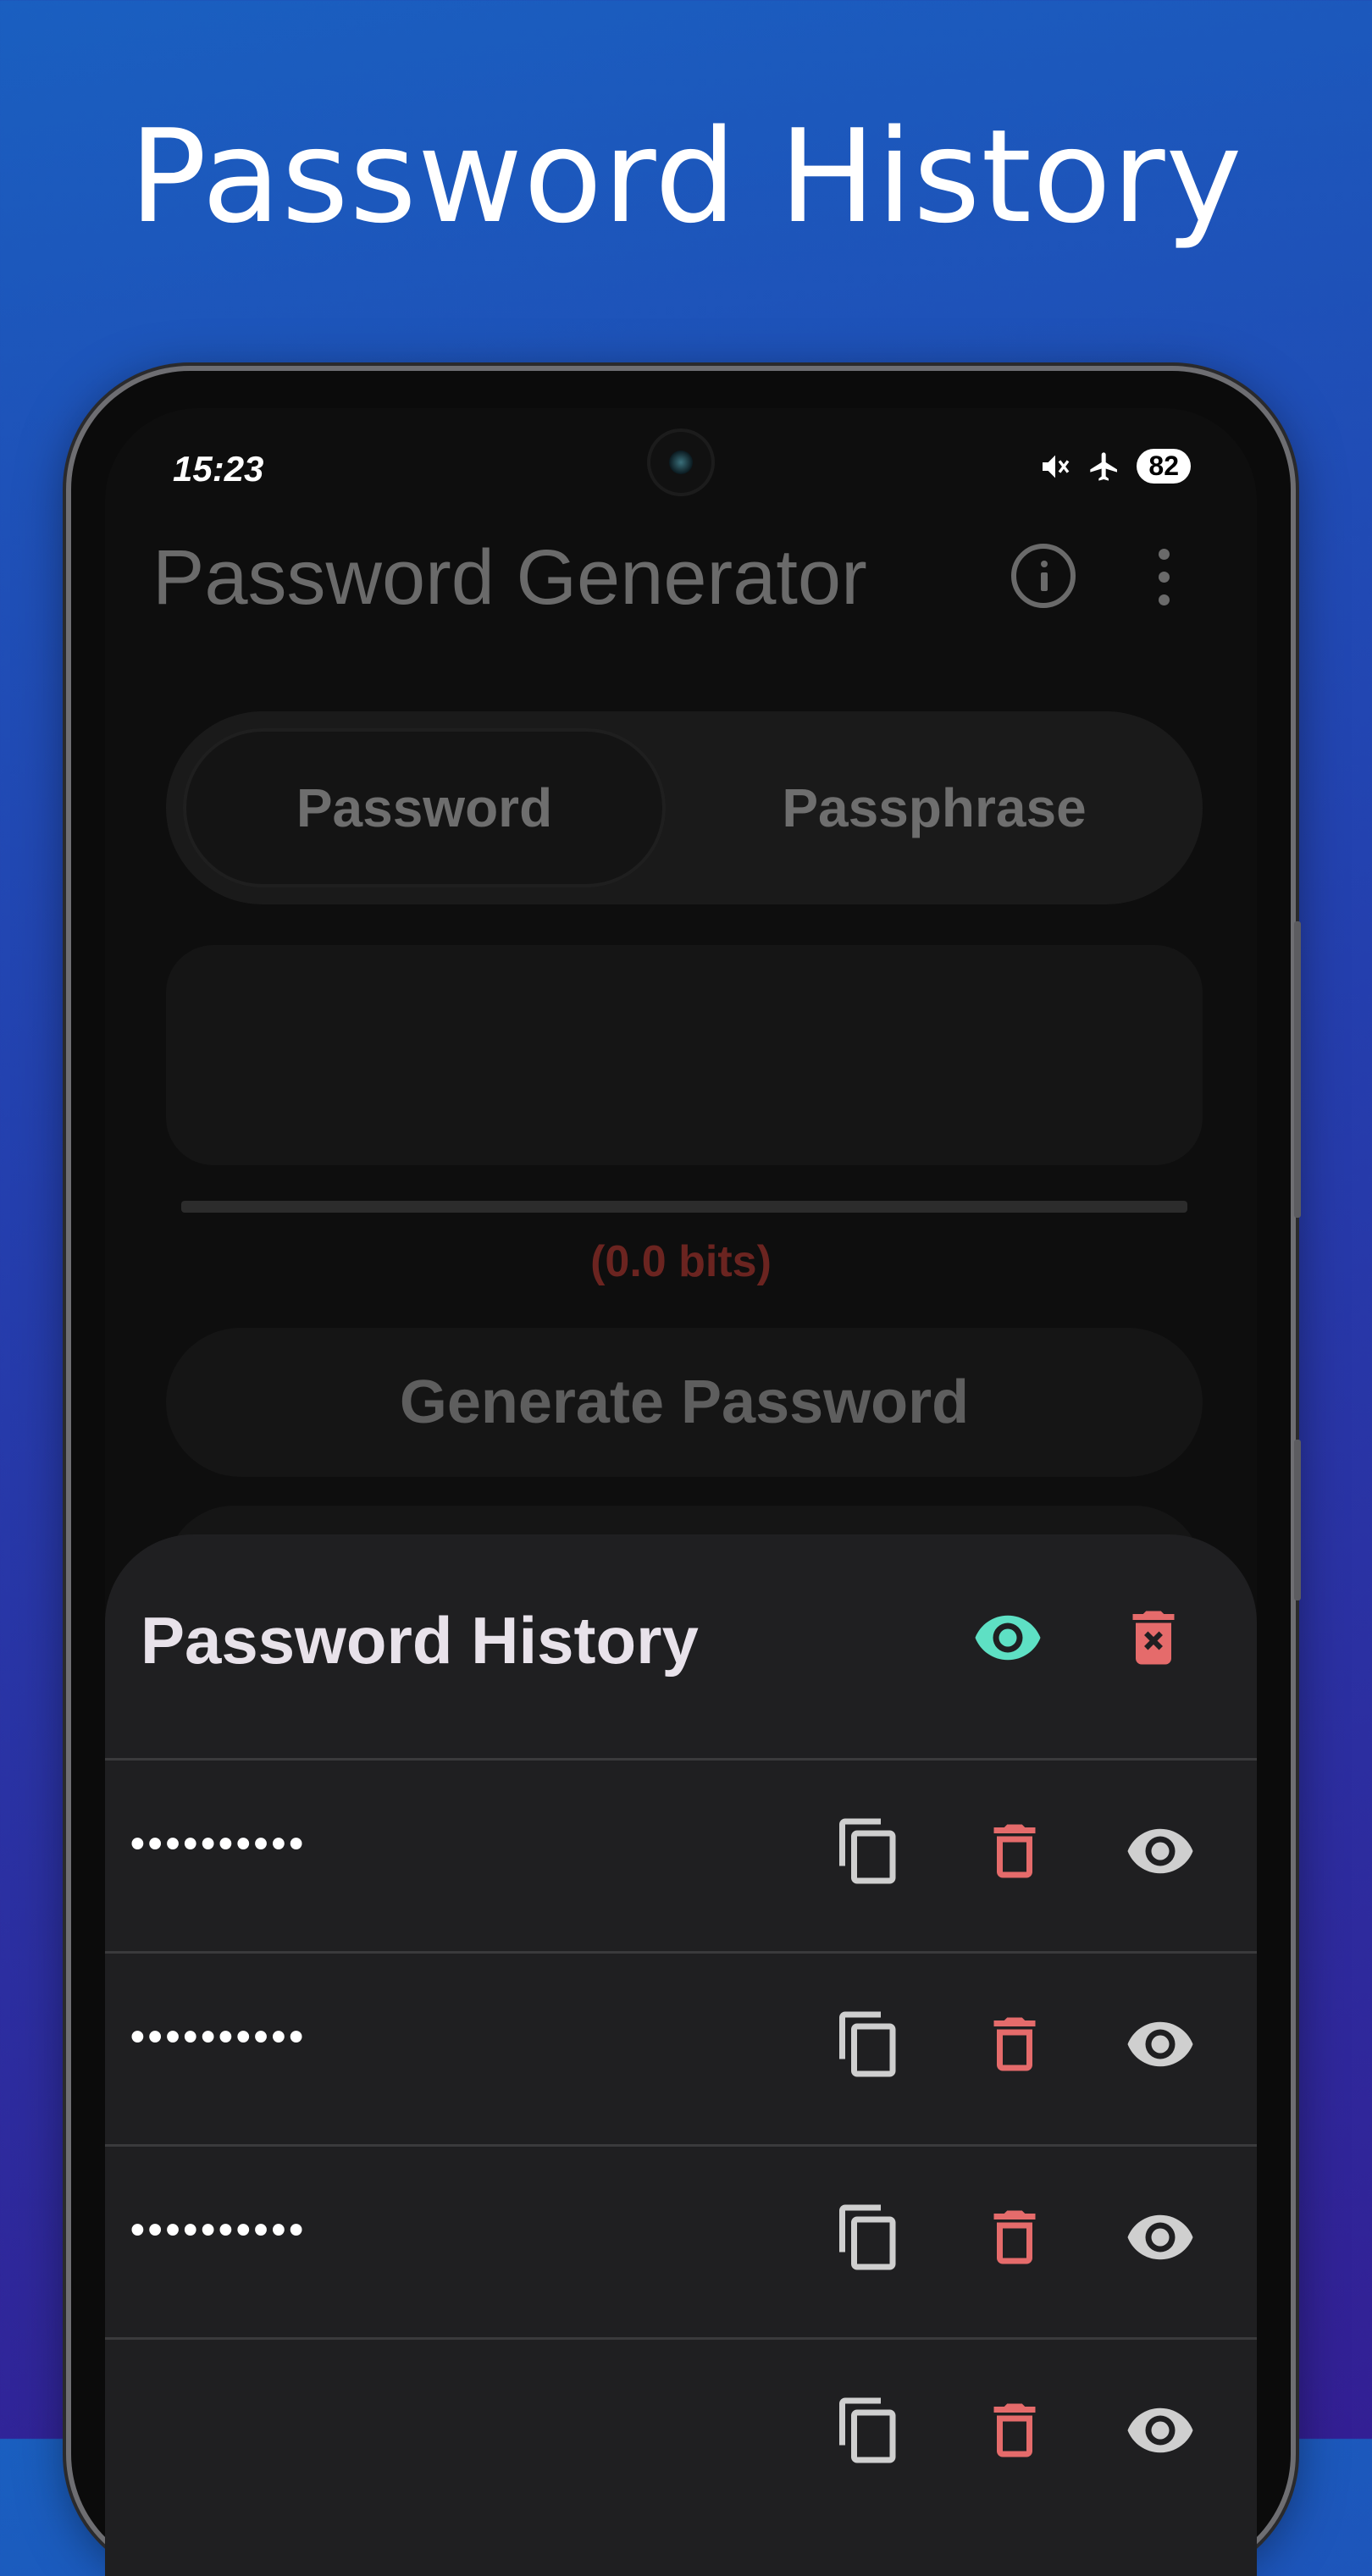 The width and height of the screenshot is (1372, 2576). Describe the element at coordinates (684, 1207) in the screenshot. I see `strength-bar` at that location.